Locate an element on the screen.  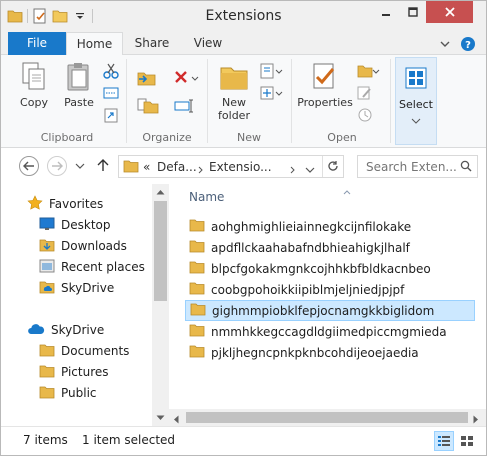
properties-button: Properties is located at coordinates (325, 85).